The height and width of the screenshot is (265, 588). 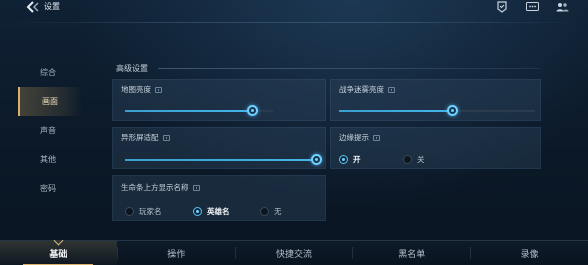 I want to click on sidebar: 综合 画面 声音 其他 密码, so click(x=50, y=130).